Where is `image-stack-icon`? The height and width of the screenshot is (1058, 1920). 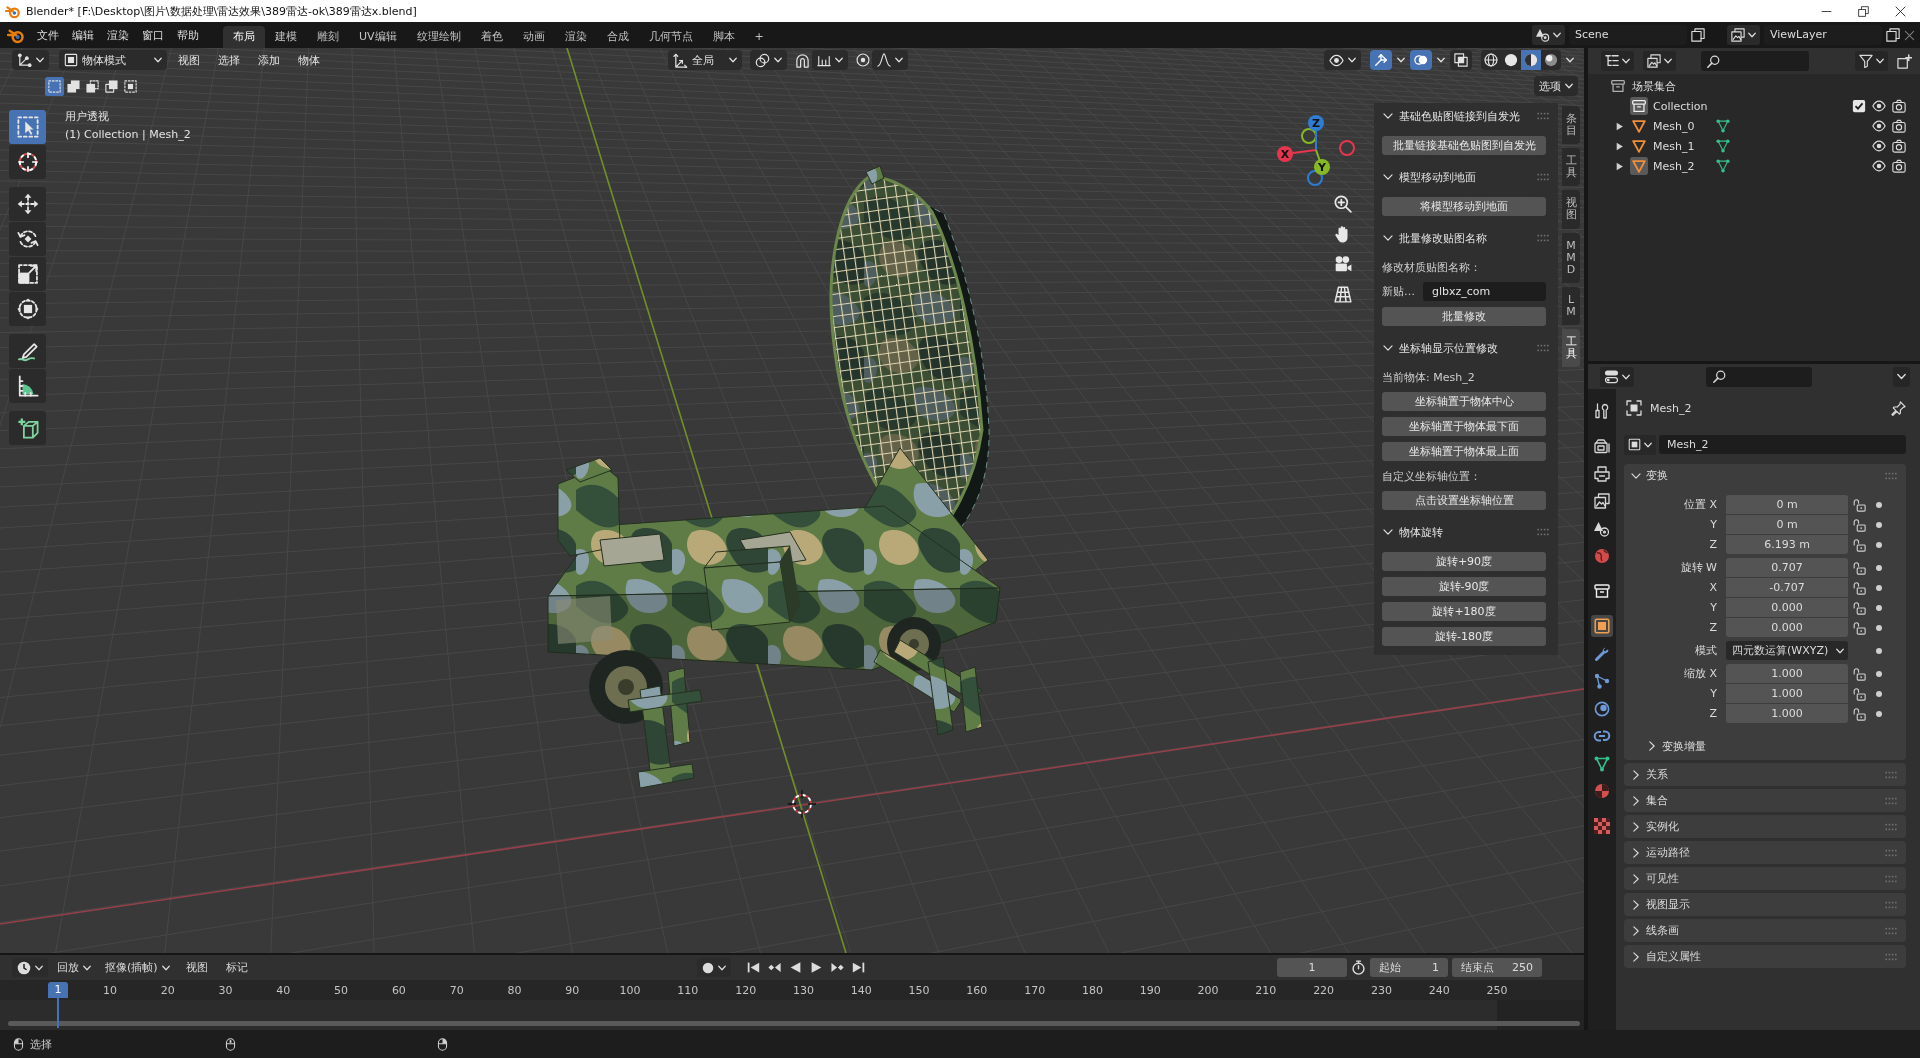 image-stack-icon is located at coordinates (1602, 501).